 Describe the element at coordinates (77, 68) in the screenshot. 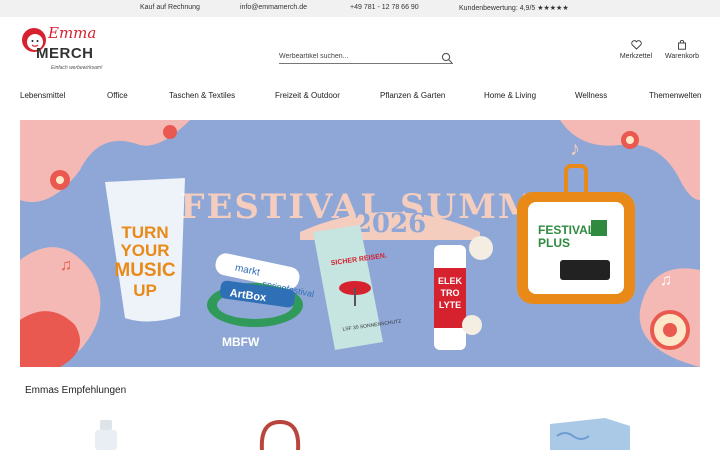

I see `logo-tagline: Einfach werbewirksam!` at that location.